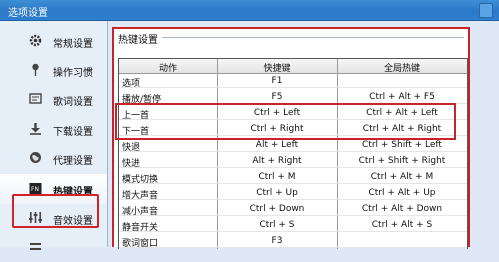 Image resolution: width=499 pixels, height=262 pixels. What do you see at coordinates (402, 225) in the screenshot?
I see `global-hotkey-cell: Ctrl + Alt + S` at bounding box center [402, 225].